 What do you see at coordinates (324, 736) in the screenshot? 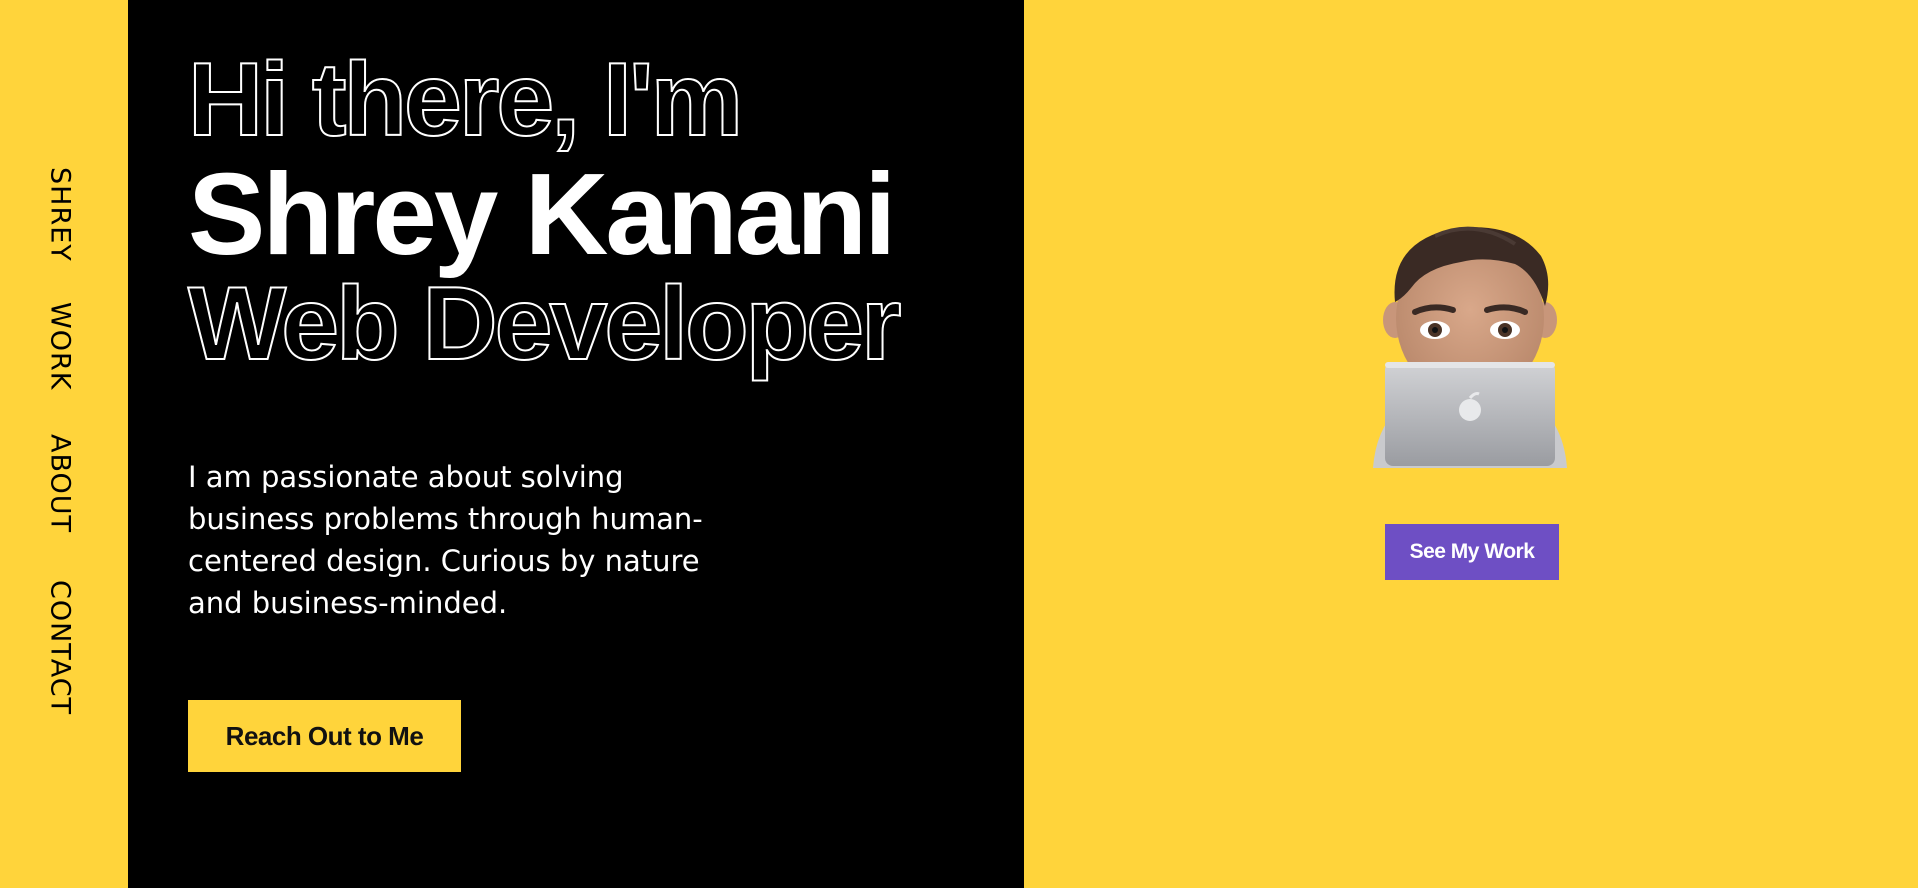
I see `reach-out-button: Reach Out to Me` at bounding box center [324, 736].